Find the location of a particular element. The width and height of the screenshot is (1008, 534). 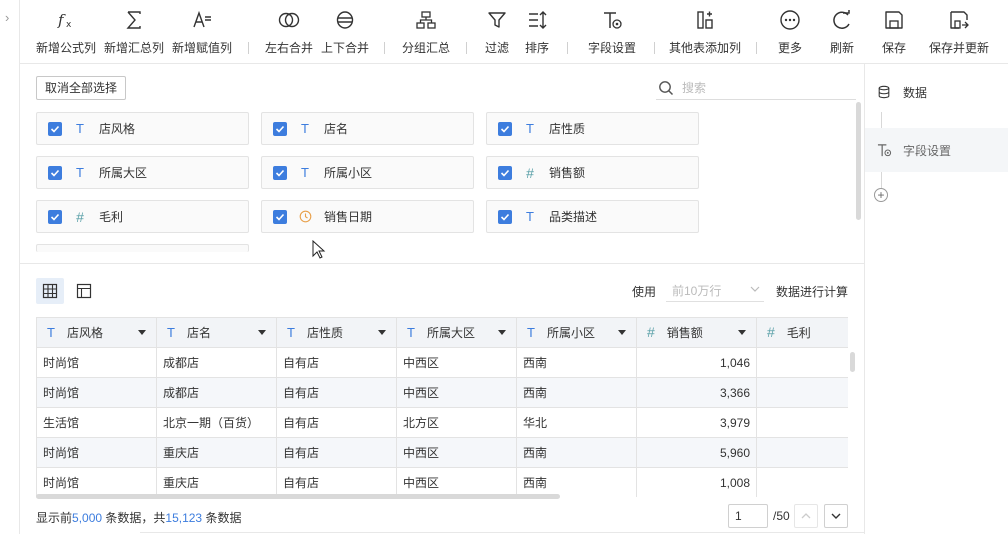

toolbar-label: 新增公式列 is located at coordinates (66, 48).